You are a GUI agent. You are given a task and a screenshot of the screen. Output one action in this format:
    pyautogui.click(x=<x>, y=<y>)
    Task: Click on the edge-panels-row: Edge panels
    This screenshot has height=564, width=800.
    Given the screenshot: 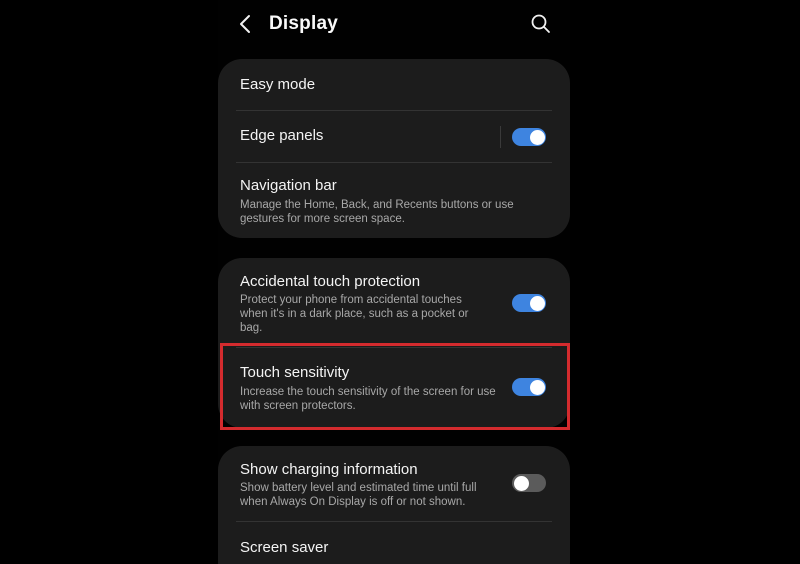 What is the action you would take?
    pyautogui.click(x=394, y=136)
    